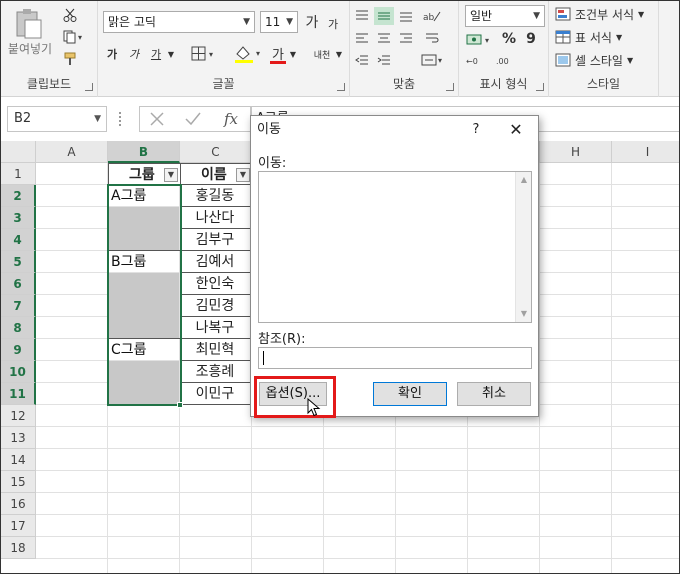 The width and height of the screenshot is (680, 574). Describe the element at coordinates (406, 16) in the screenshot. I see `align-bottom-icon` at that location.